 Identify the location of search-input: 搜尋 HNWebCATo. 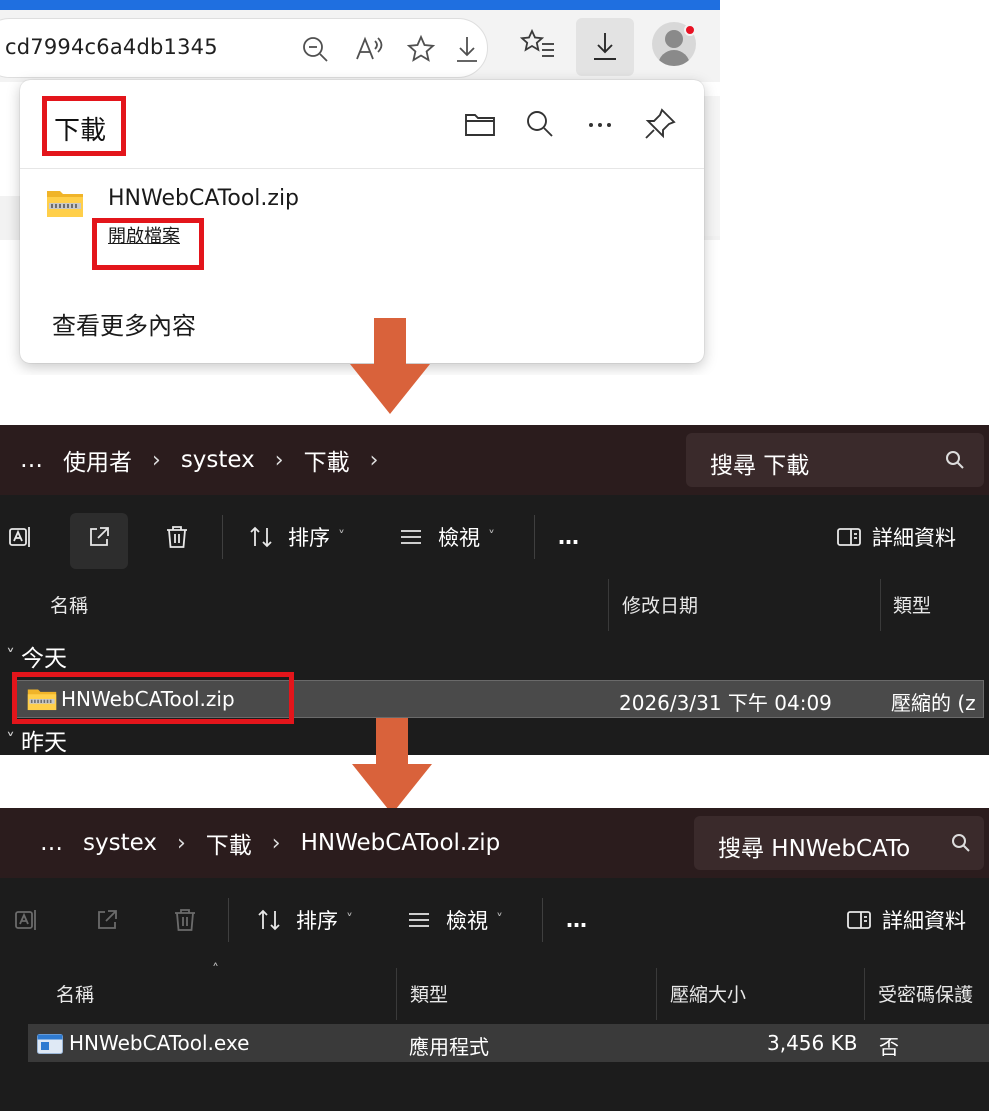
(830, 846).